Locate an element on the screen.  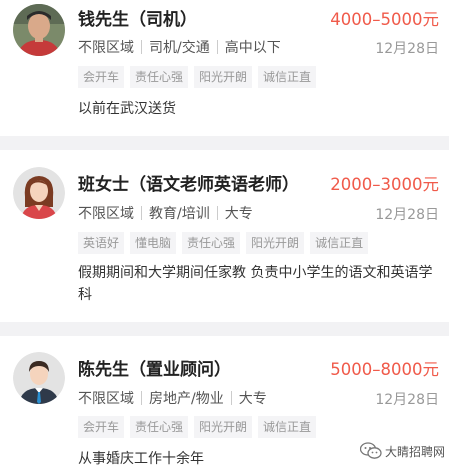
candidate-name: 钱先生（司机） is located at coordinates (137, 20).